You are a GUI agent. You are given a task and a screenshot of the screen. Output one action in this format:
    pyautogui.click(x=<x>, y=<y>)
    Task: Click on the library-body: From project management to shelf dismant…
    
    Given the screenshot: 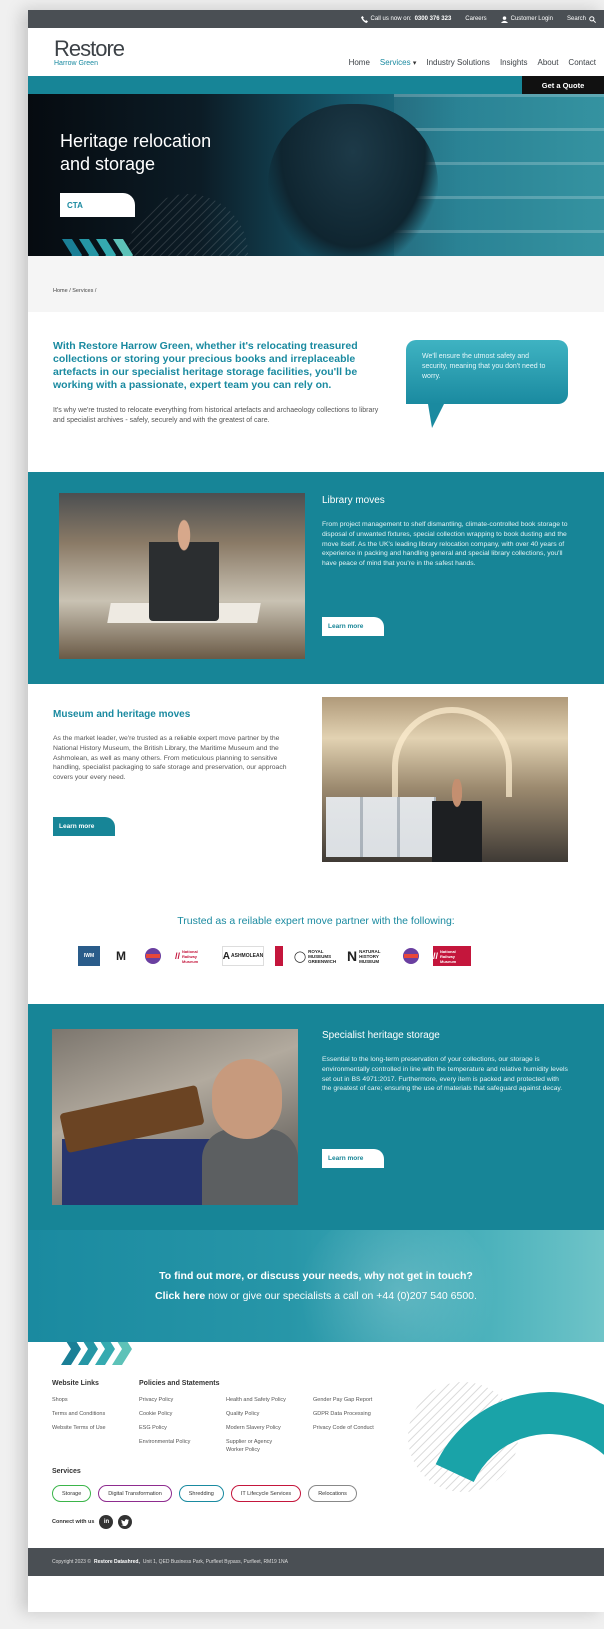 What is the action you would take?
    pyautogui.click(x=445, y=544)
    